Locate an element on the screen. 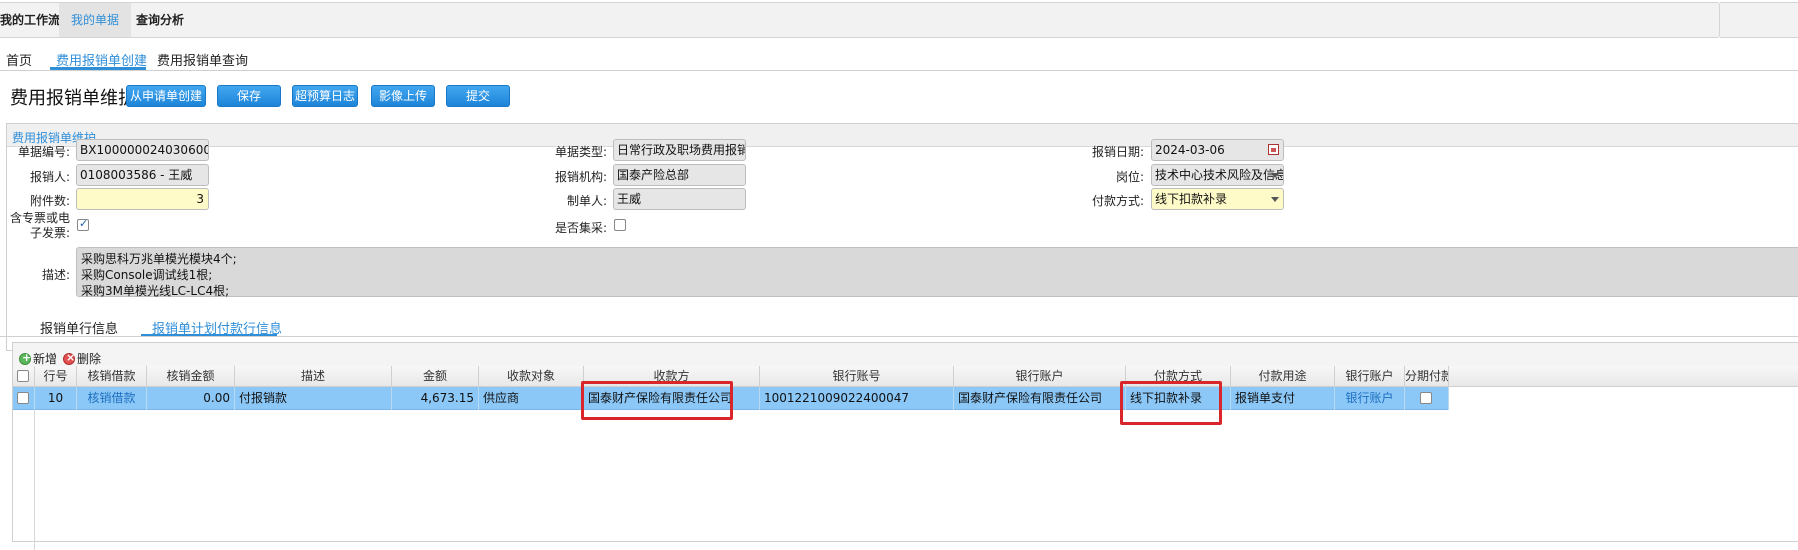  row-select-cell is located at coordinates (24, 398).